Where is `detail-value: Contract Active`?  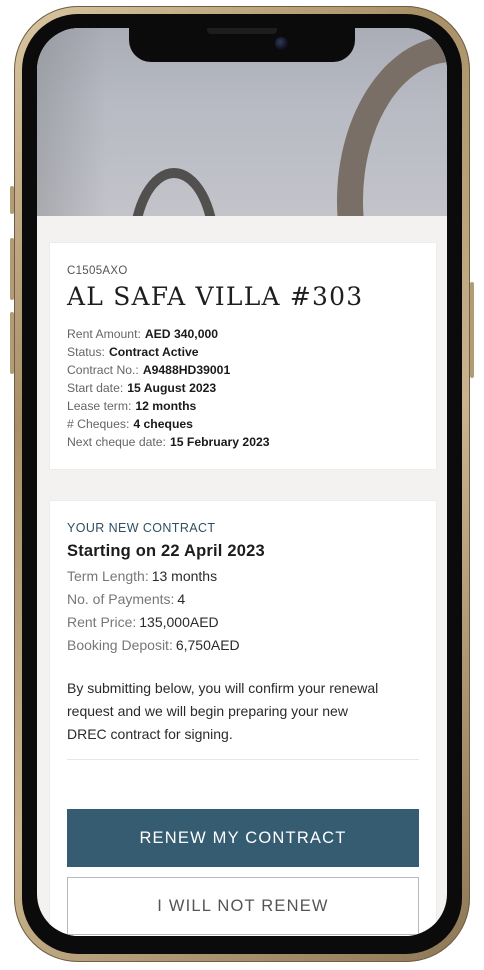
detail-value: Contract Active is located at coordinates (153, 352).